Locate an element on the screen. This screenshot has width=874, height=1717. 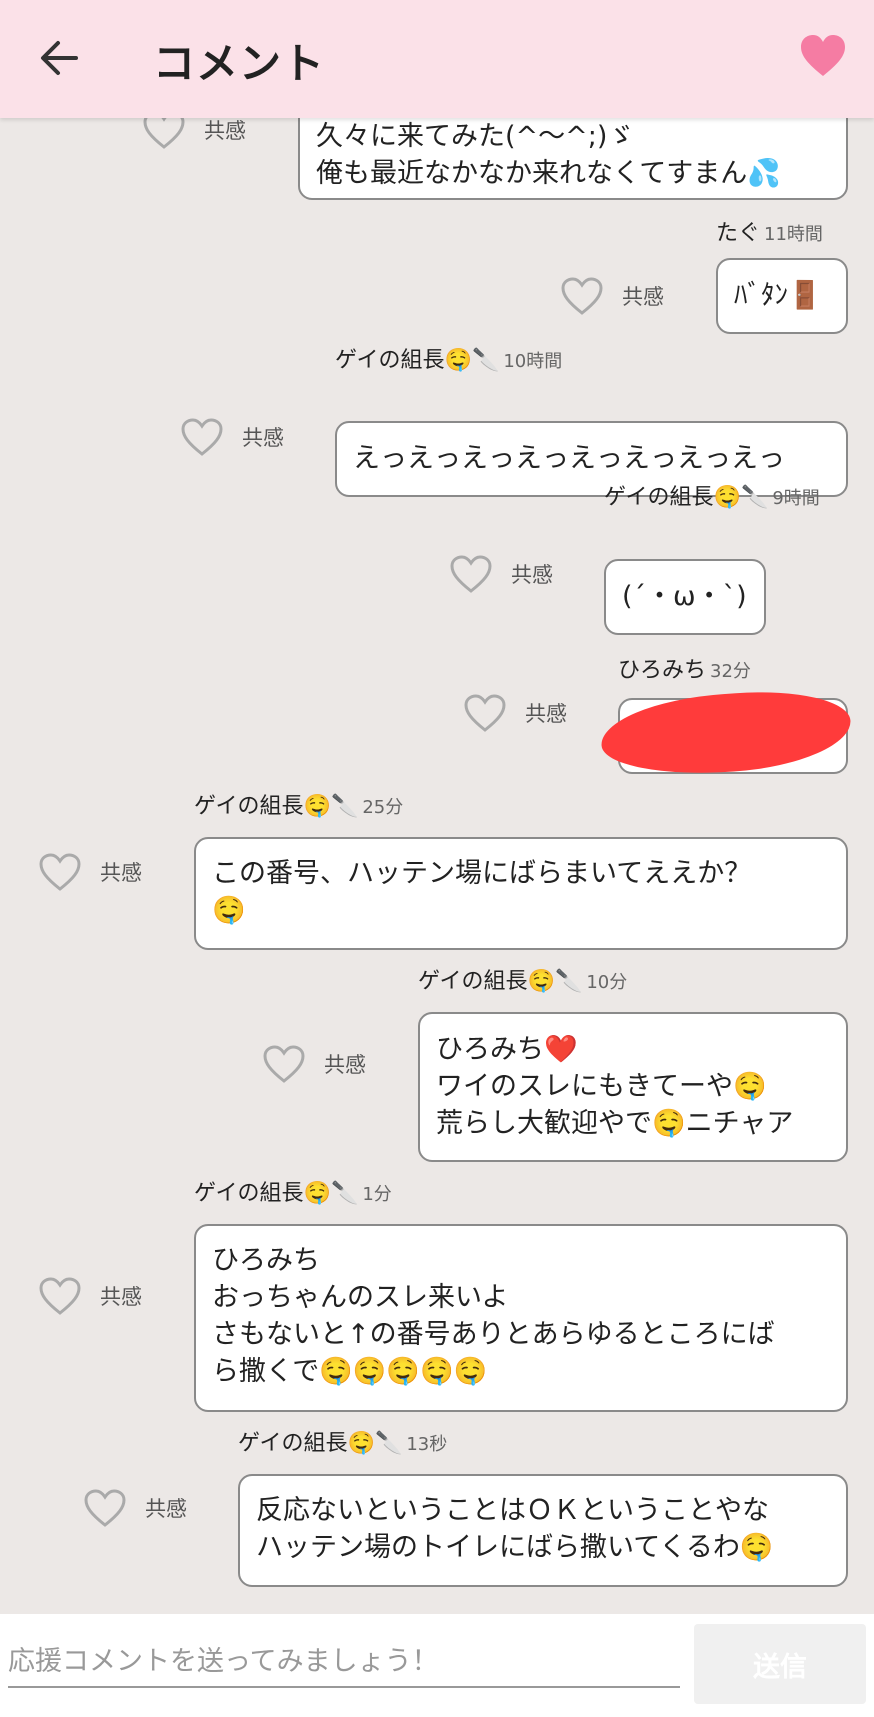
arrow-left-icon is located at coordinates (59, 58).